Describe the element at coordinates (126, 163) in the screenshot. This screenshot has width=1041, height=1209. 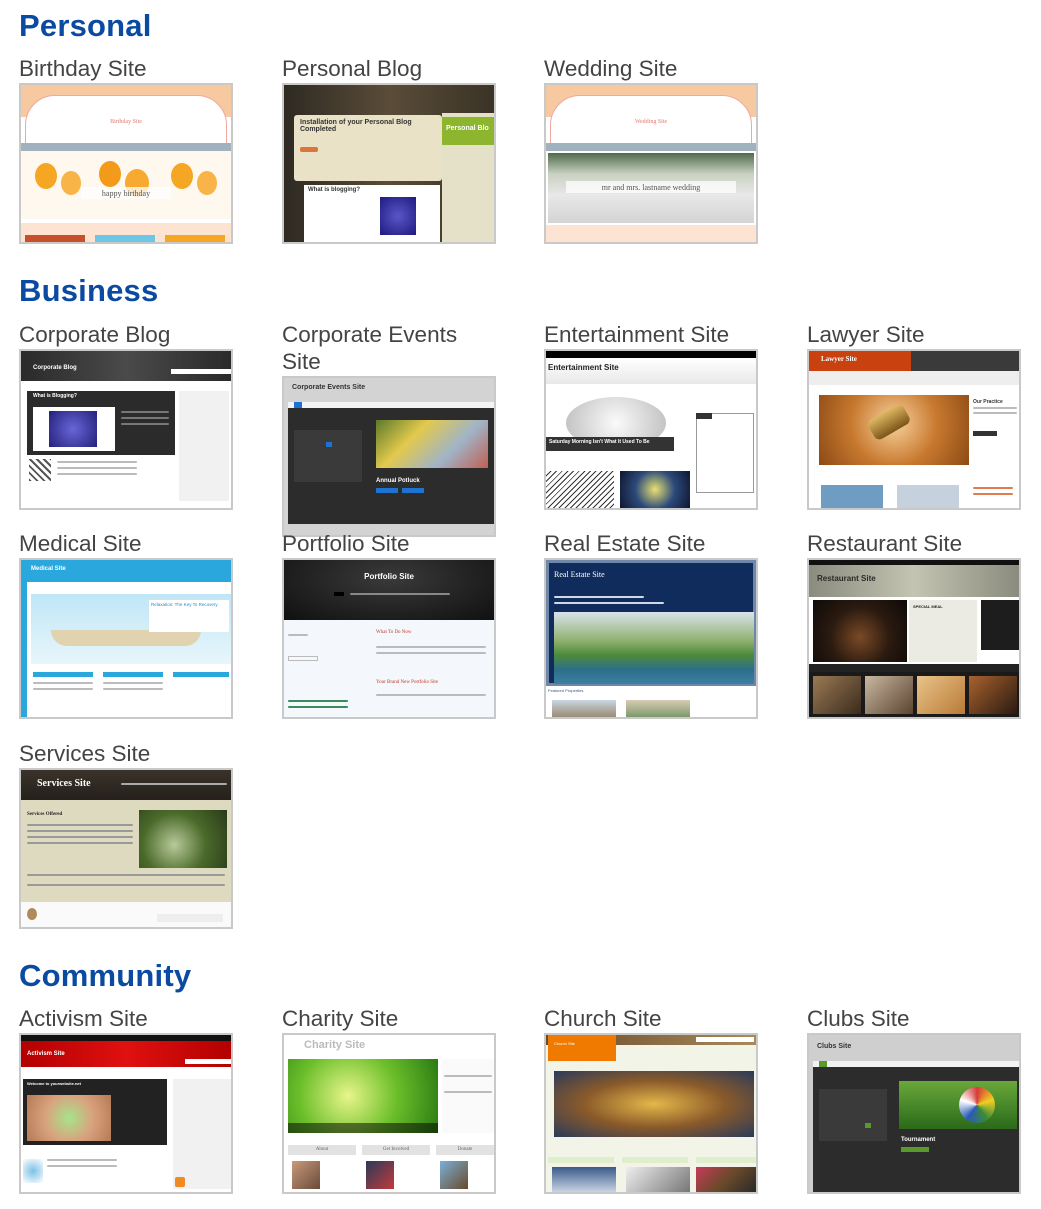
I see `template-thumbnail-birthday: Birthday Site happy birthday` at that location.